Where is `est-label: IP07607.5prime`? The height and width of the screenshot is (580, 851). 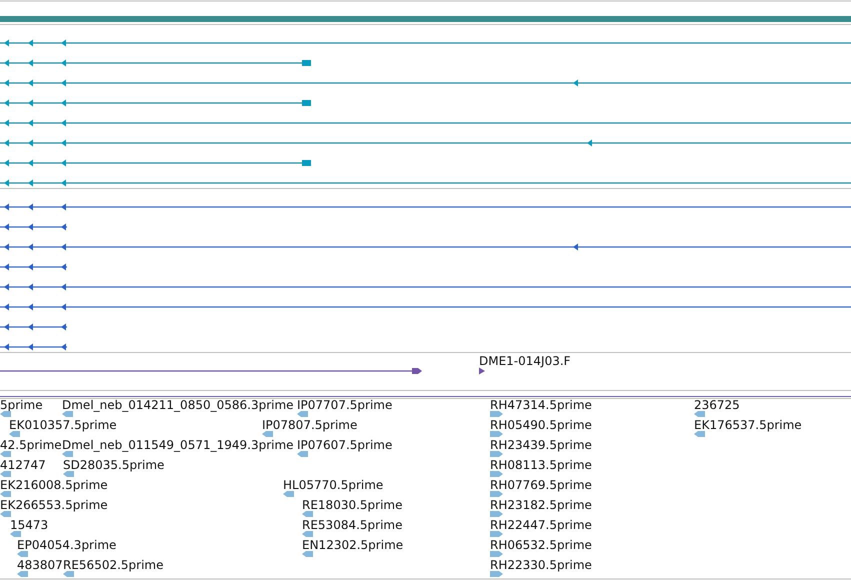
est-label: IP07607.5prime is located at coordinates (344, 445).